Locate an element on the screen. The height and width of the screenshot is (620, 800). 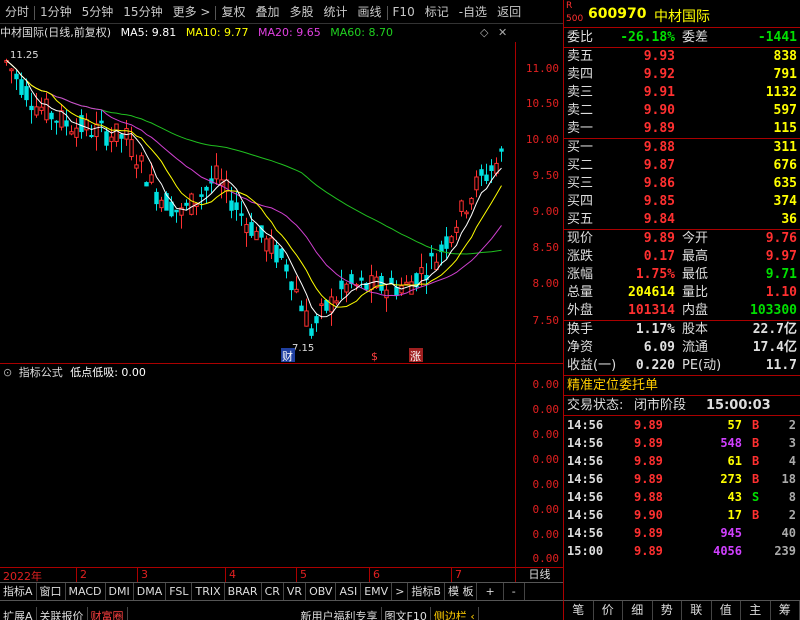
tab-obv: OBV is located at coordinates (321, 591).